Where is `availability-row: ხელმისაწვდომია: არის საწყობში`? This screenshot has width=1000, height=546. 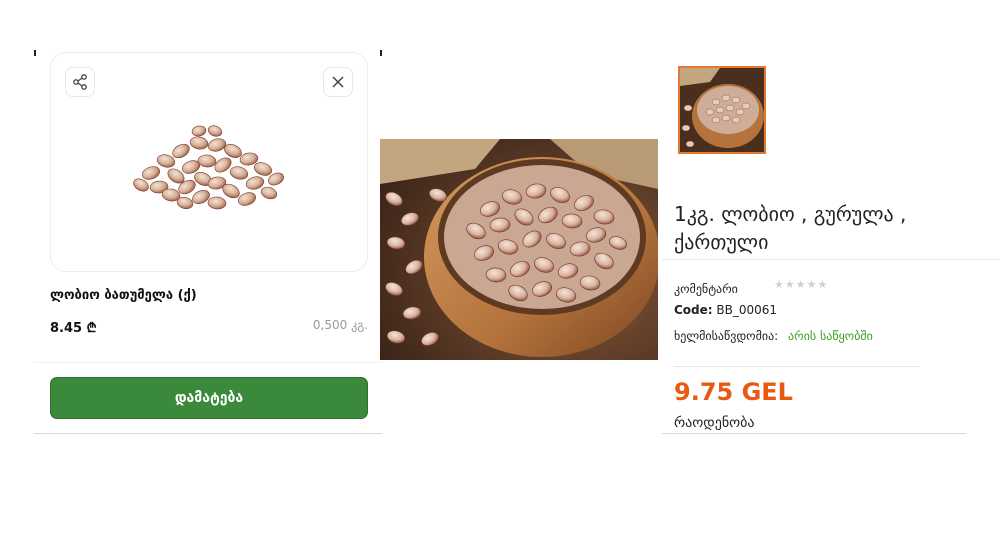
availability-row: ხელმისაწვდომია: არის საწყობში is located at coordinates (773, 336).